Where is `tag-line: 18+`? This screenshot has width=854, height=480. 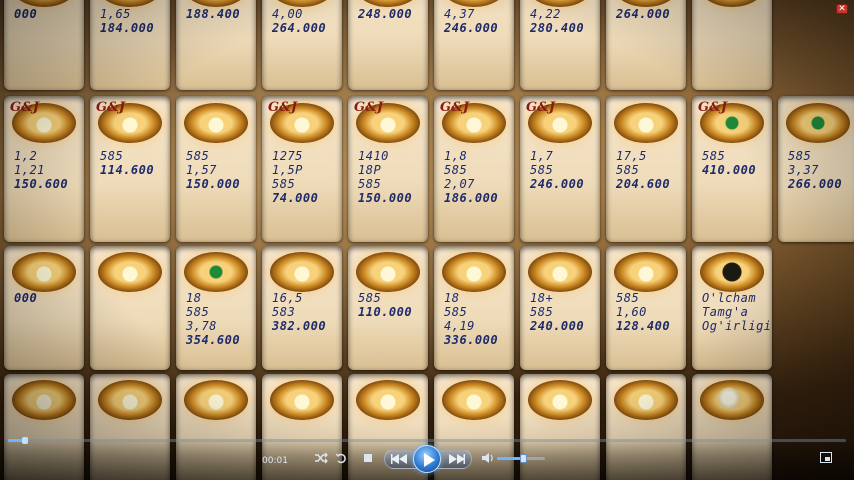 tag-line: 18+ is located at coordinates (542, 298).